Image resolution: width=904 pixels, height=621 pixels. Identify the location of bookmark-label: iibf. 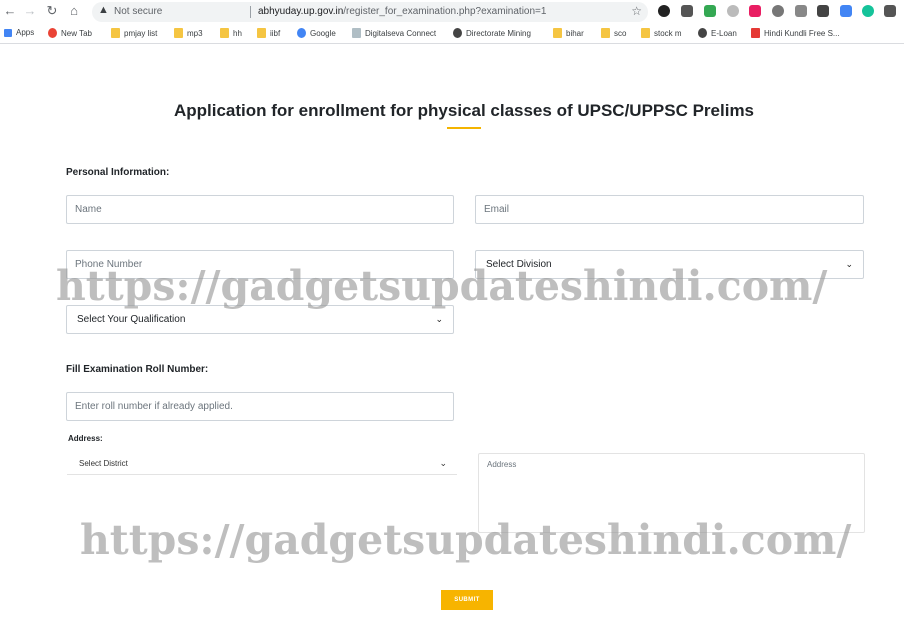
(275, 33).